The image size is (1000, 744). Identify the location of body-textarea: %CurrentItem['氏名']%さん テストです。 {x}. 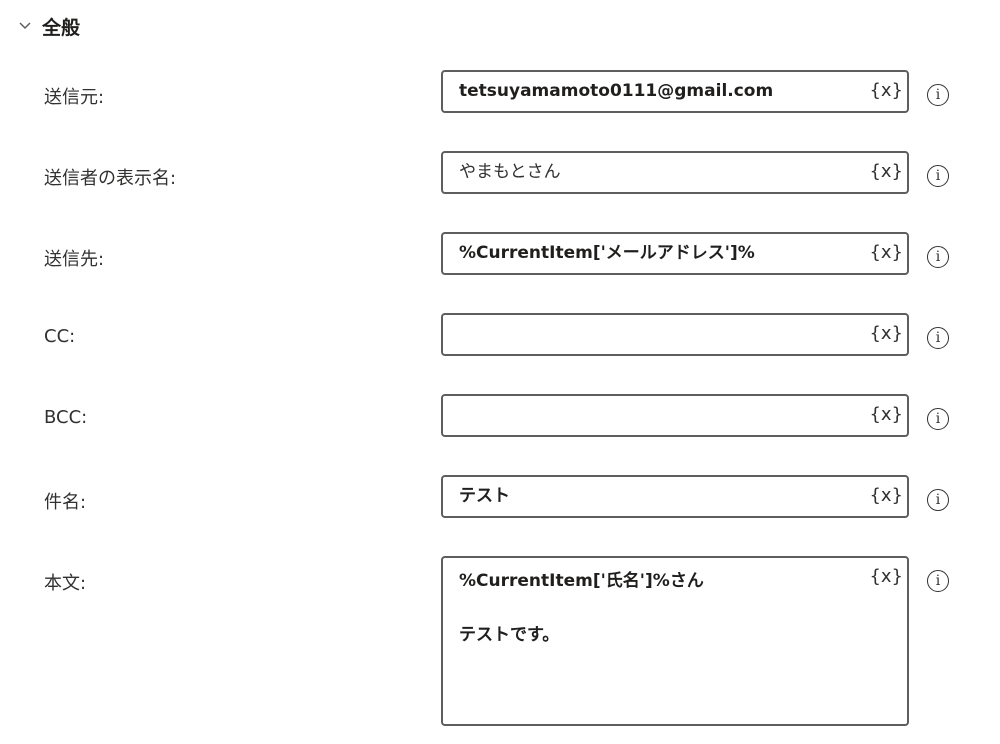
(675, 641).